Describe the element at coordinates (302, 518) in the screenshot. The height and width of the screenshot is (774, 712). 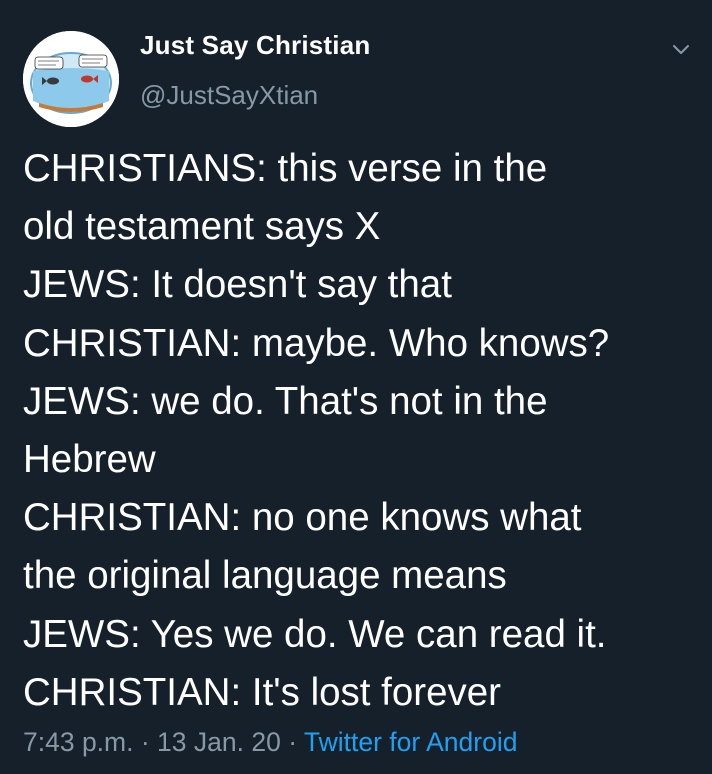
I see `tweet-line: CHRISTIAN: no one knows what` at that location.